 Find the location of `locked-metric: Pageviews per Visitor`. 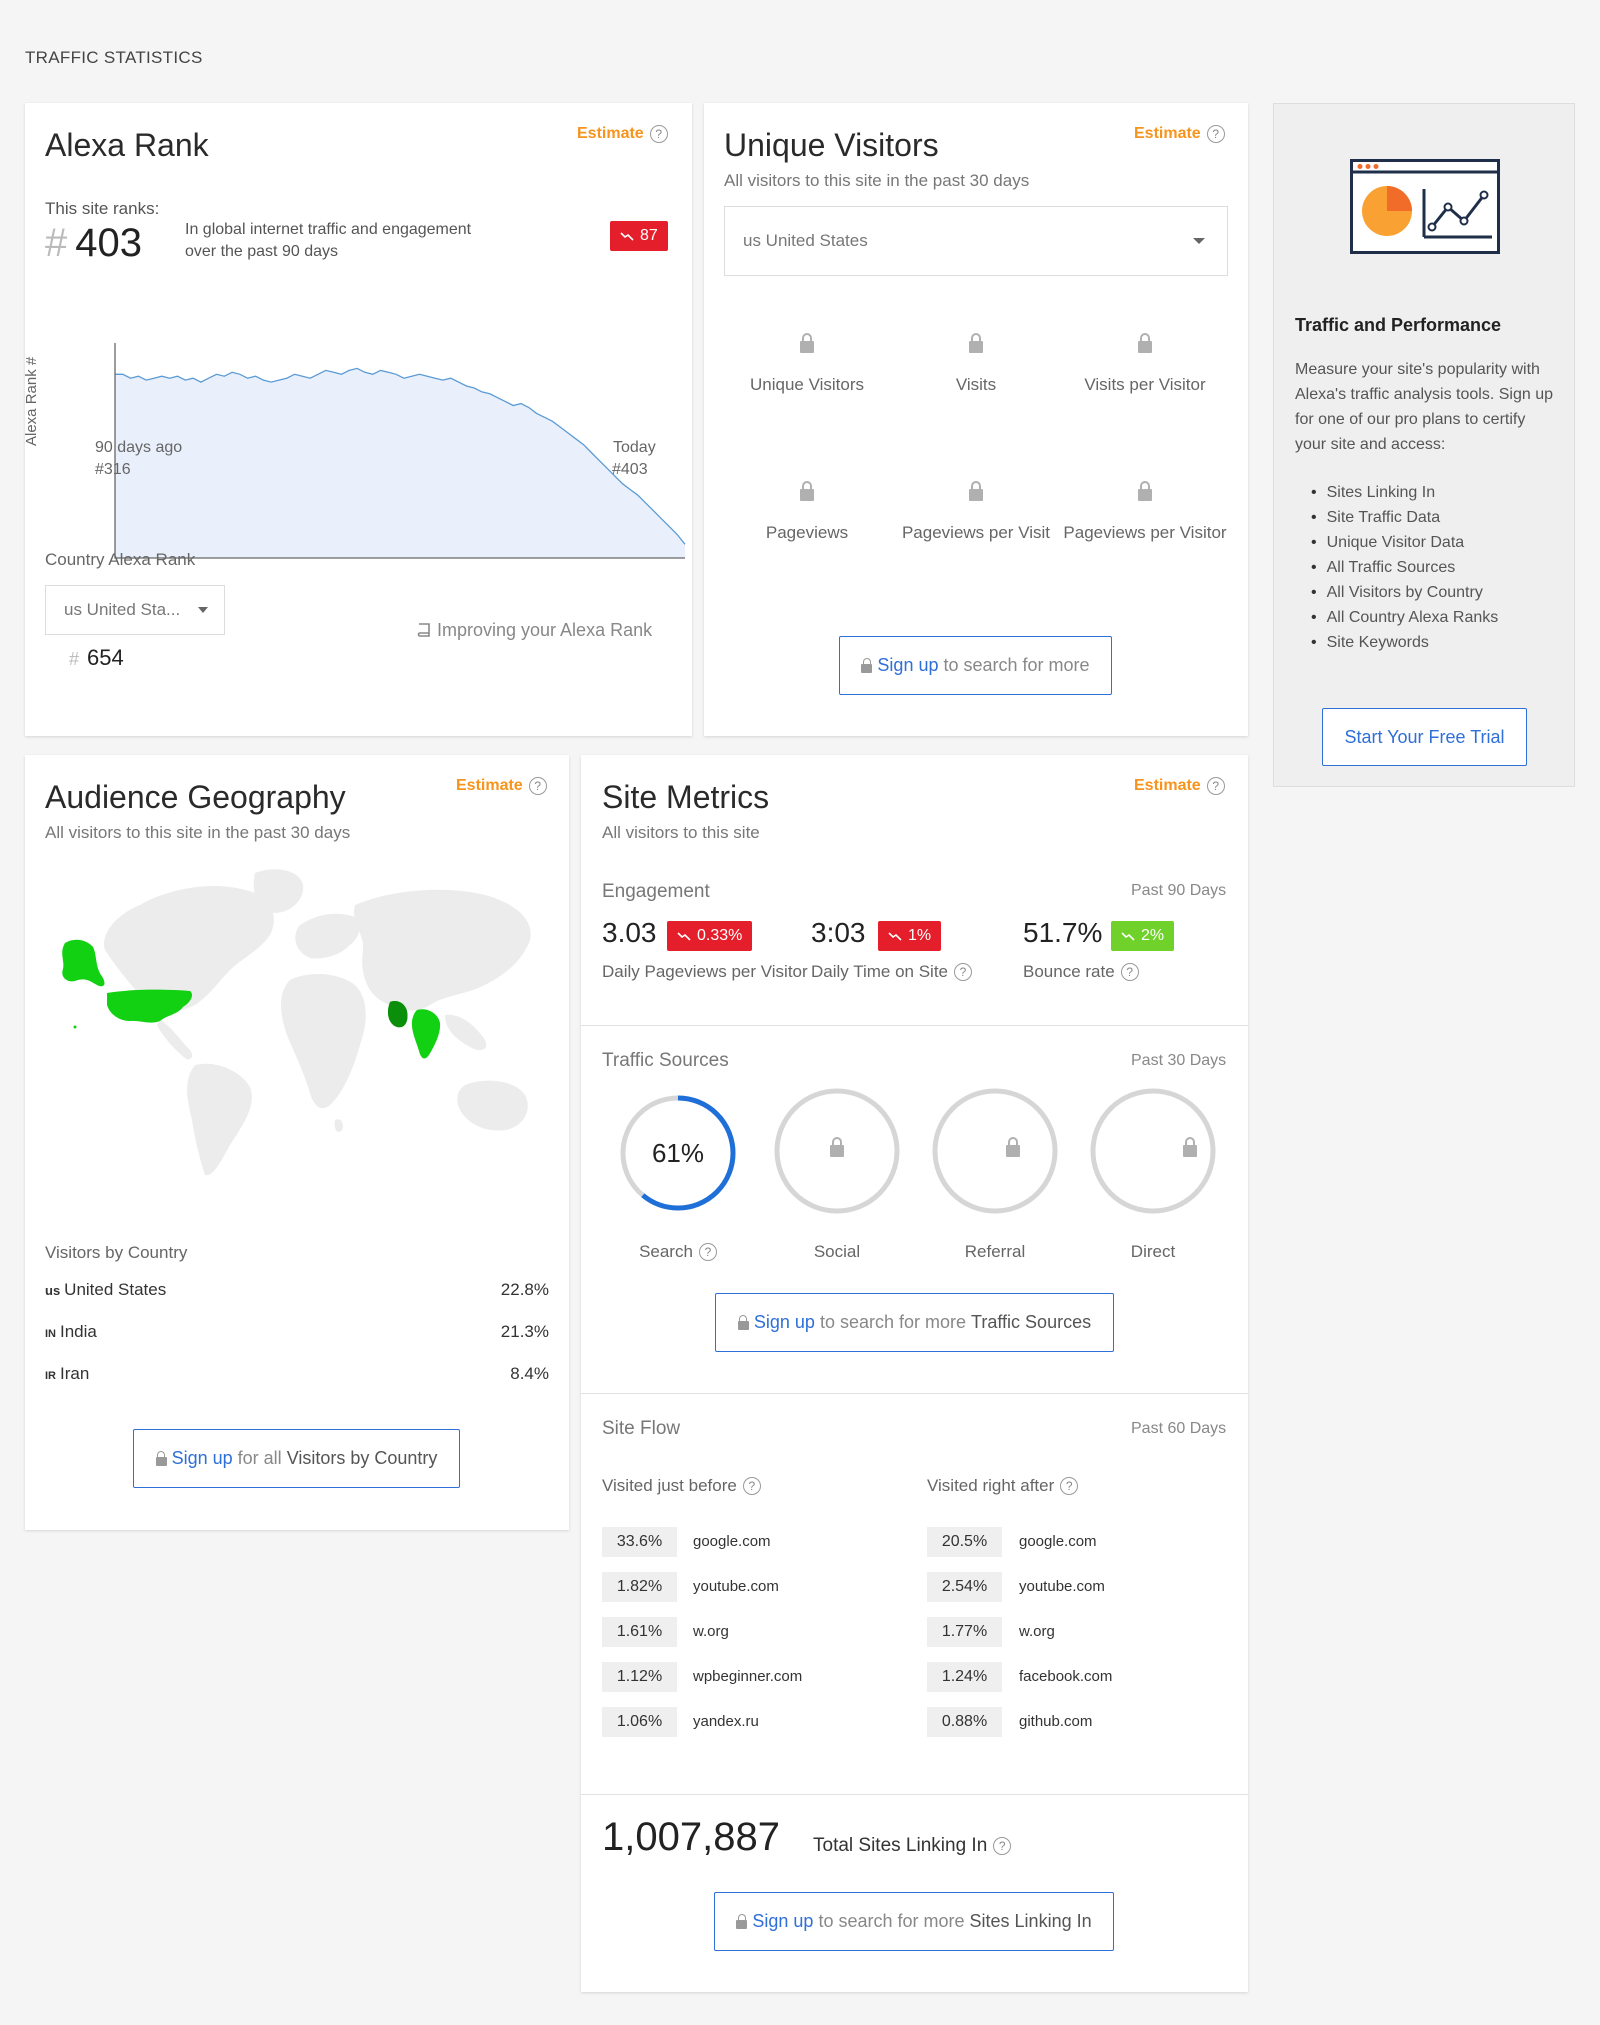

locked-metric: Pageviews per Visitor is located at coordinates (1145, 512).